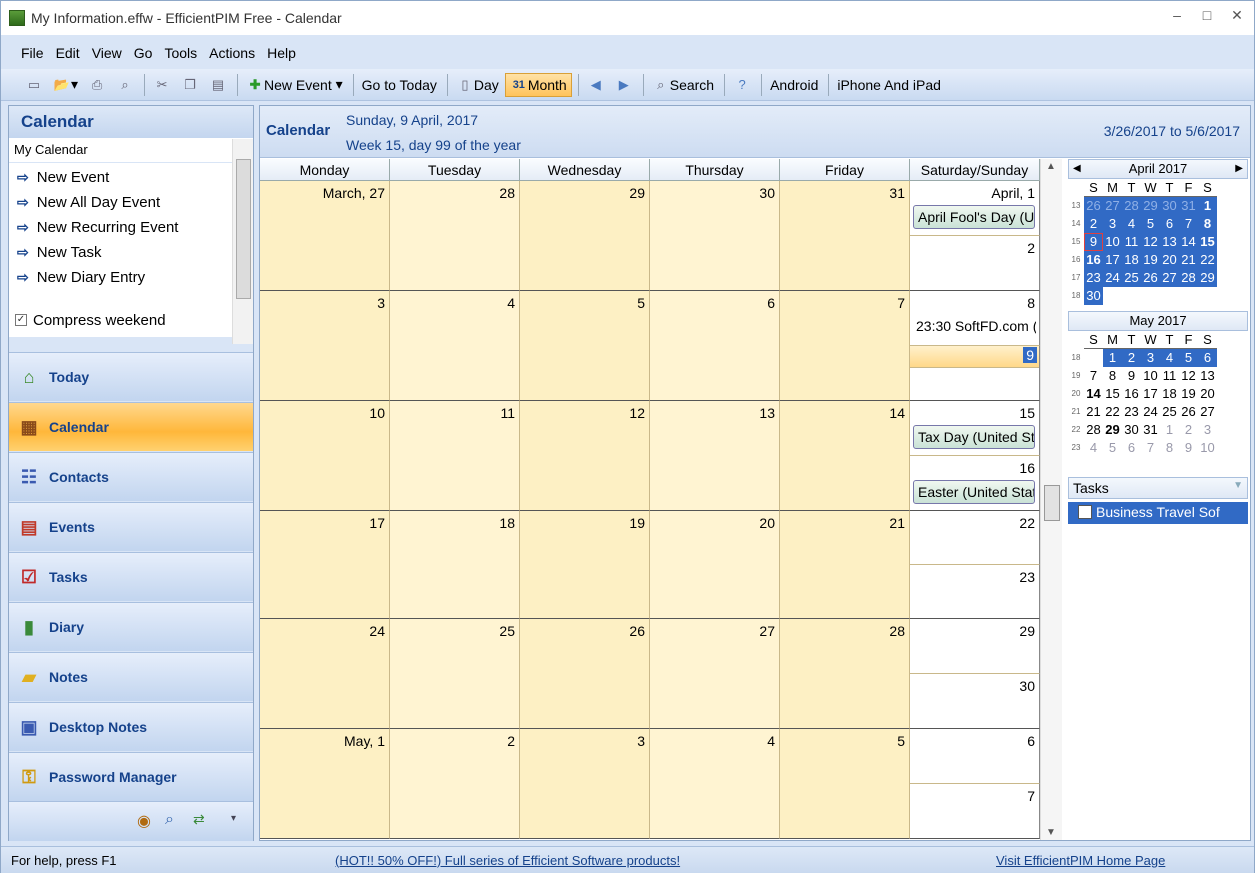 This screenshot has height=873, width=1255. I want to click on nav-tasks: ☑ Tasks, so click(131, 576).